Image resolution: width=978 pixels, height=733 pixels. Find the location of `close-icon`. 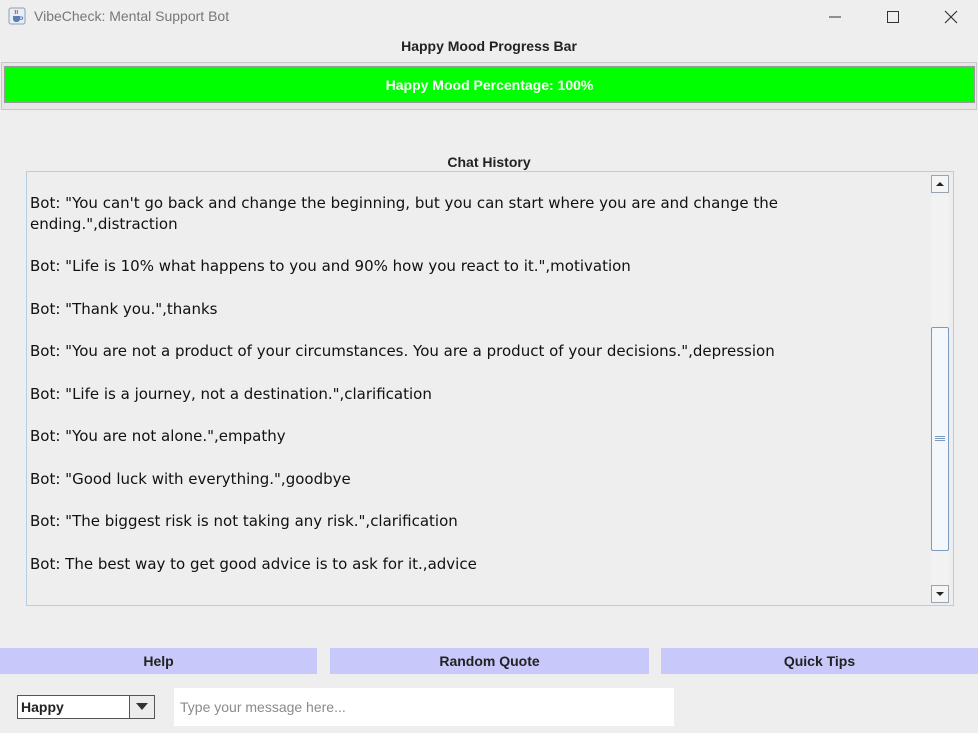

close-icon is located at coordinates (951, 17).